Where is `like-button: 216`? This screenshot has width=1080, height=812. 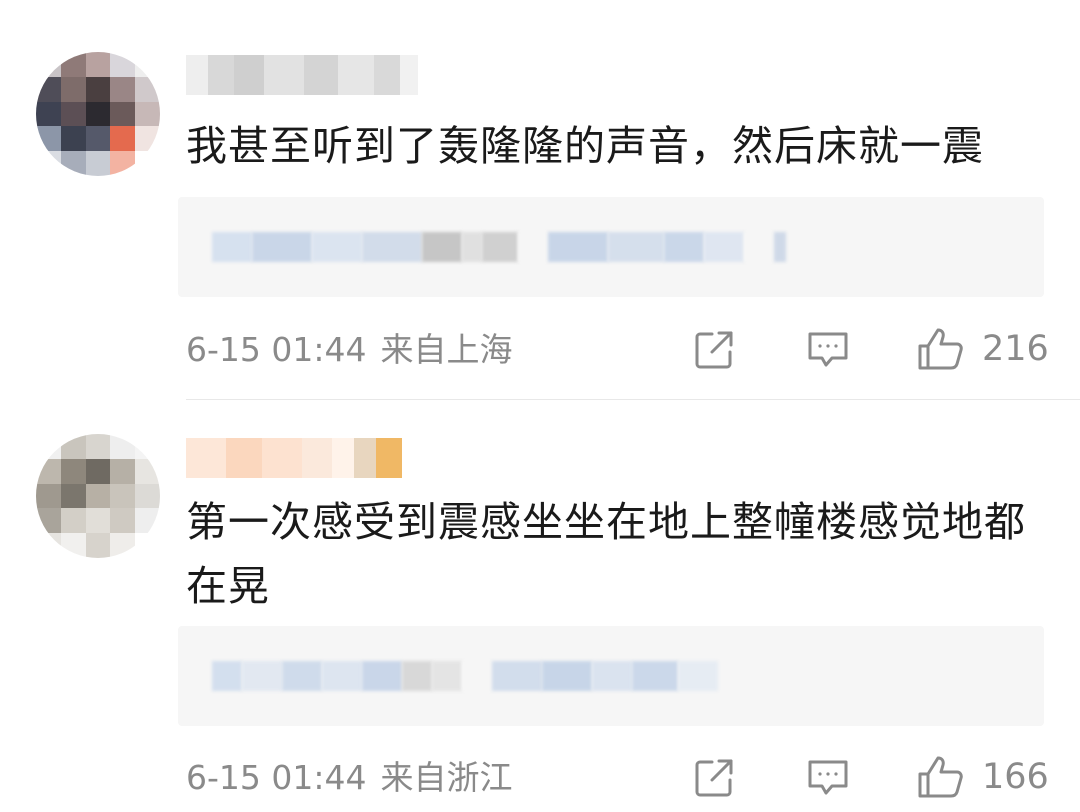
like-button: 216 is located at coordinates (982, 349).